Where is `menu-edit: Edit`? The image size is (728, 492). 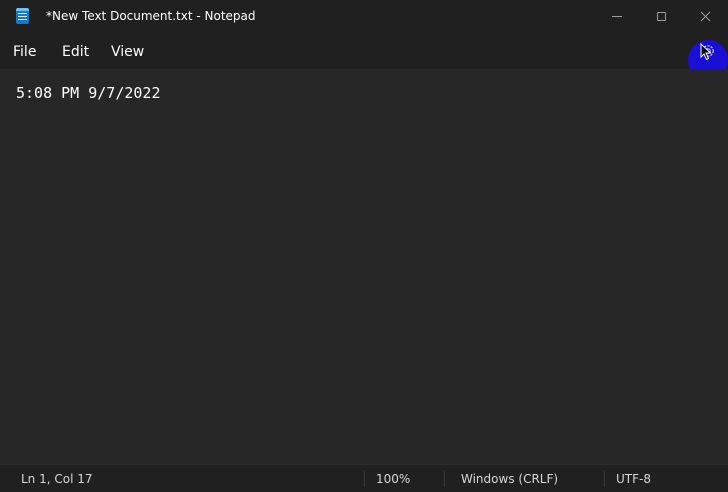 menu-edit: Edit is located at coordinates (75, 52).